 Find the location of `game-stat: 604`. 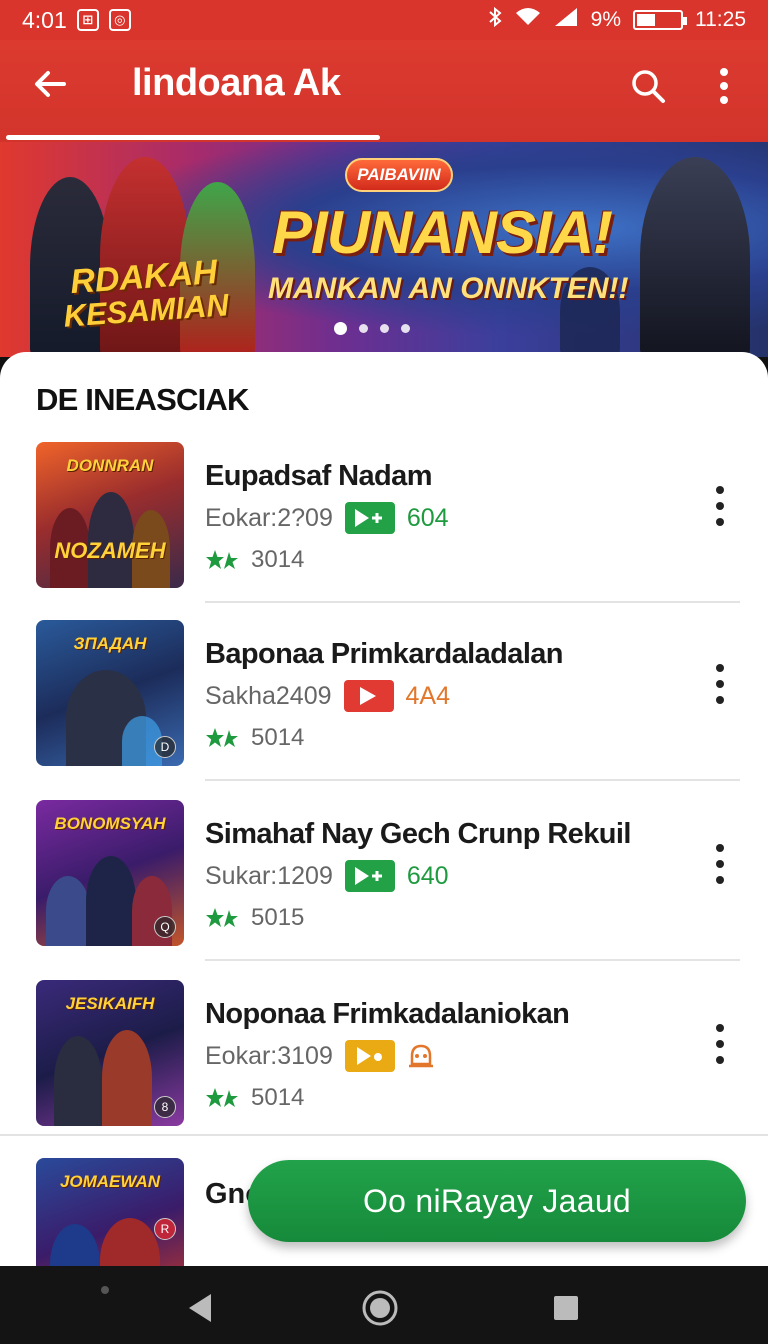

game-stat: 604 is located at coordinates (427, 517).